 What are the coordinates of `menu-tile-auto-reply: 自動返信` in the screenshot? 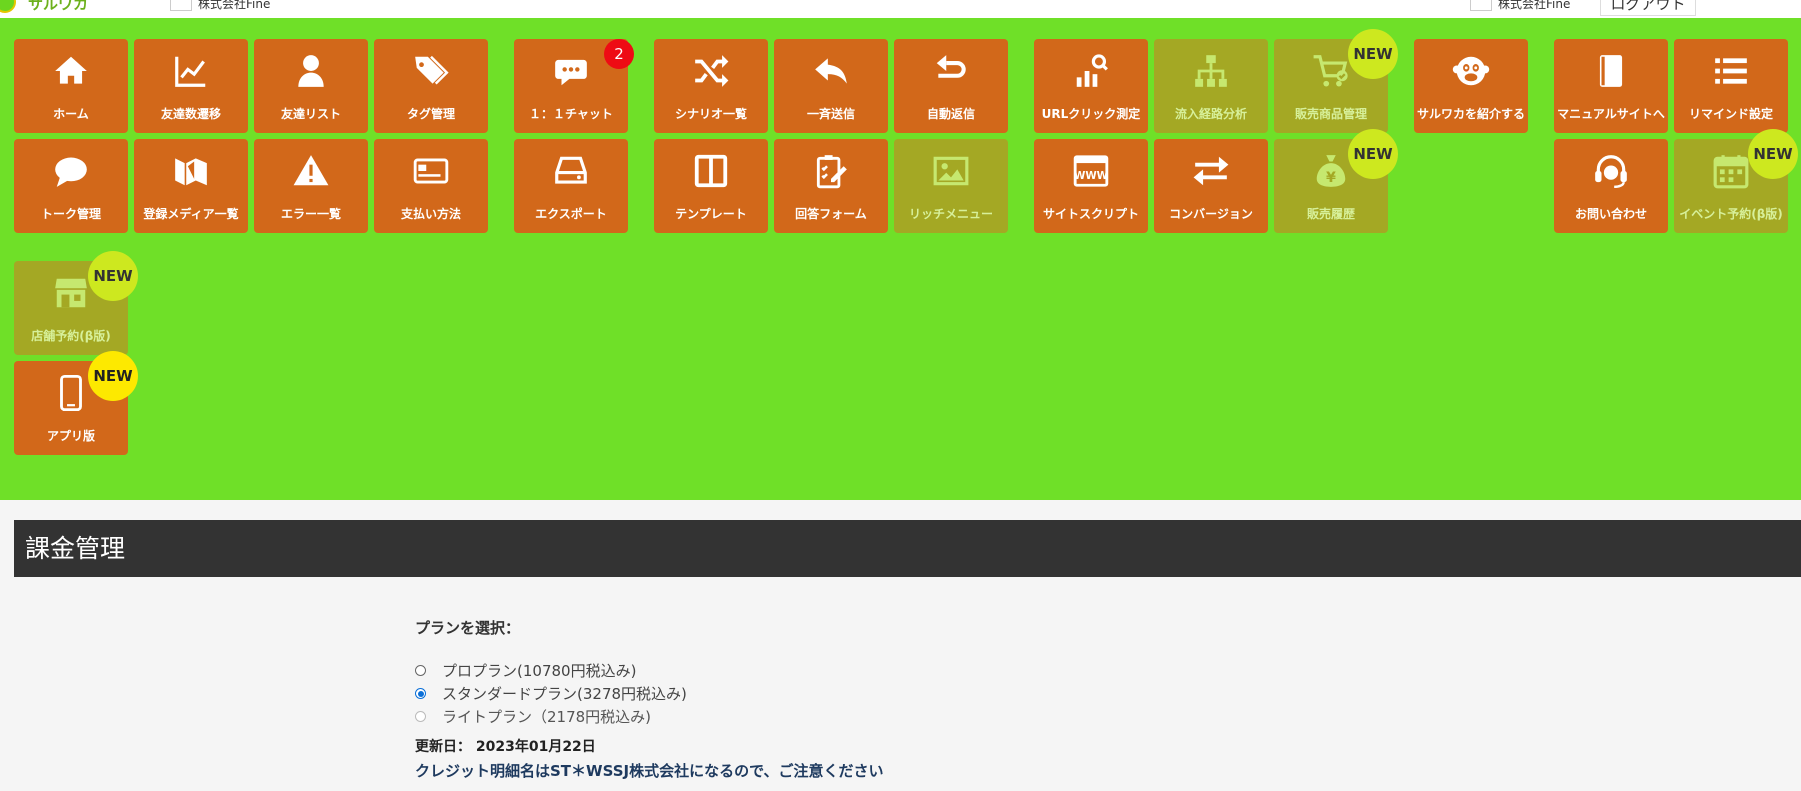 It's located at (951, 86).